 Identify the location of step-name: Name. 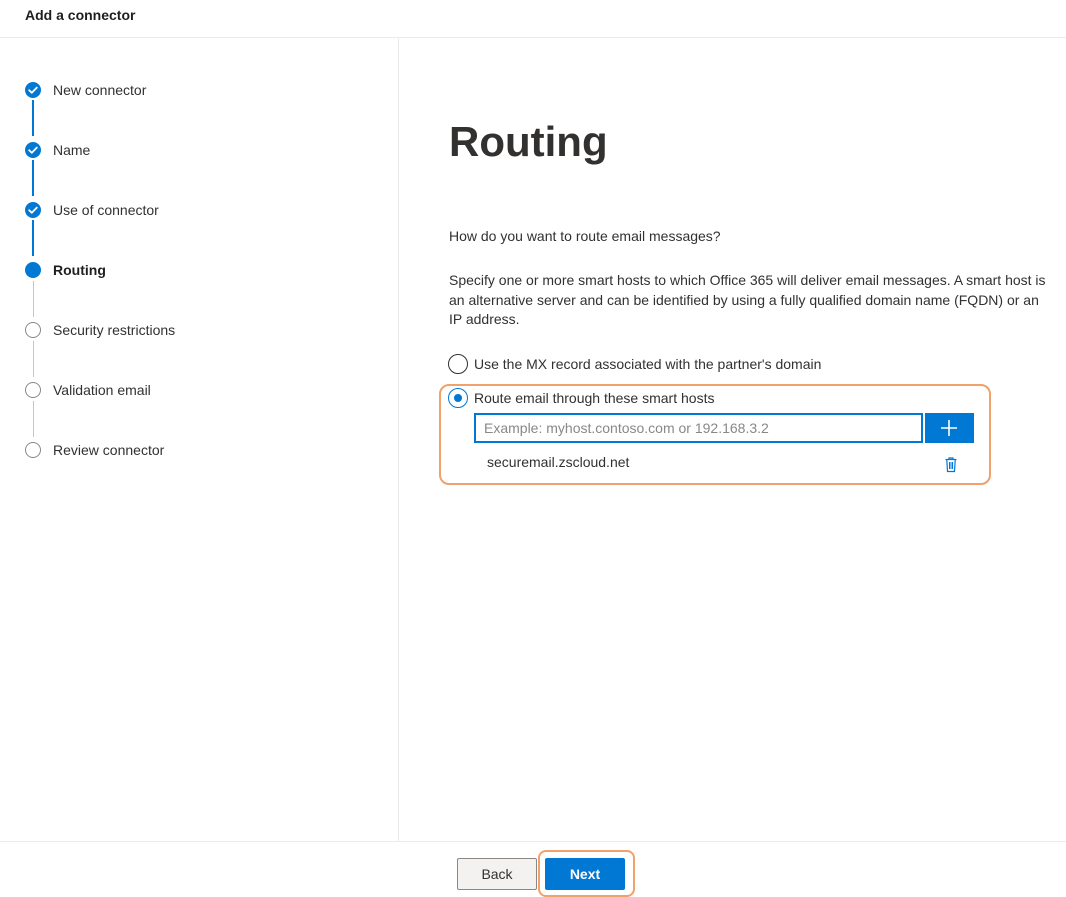
(190, 154).